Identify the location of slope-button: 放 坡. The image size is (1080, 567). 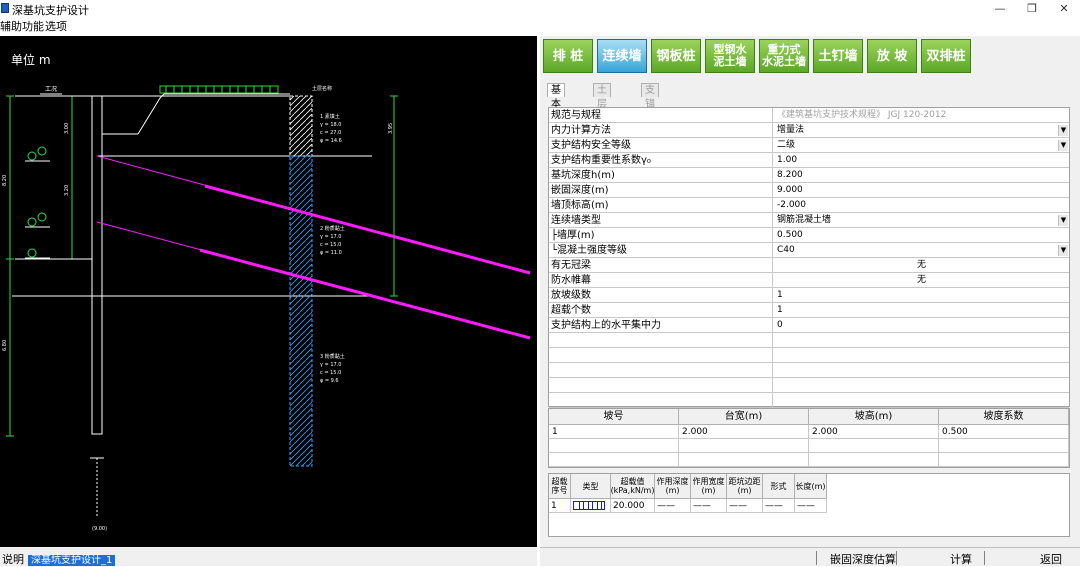
(892, 56).